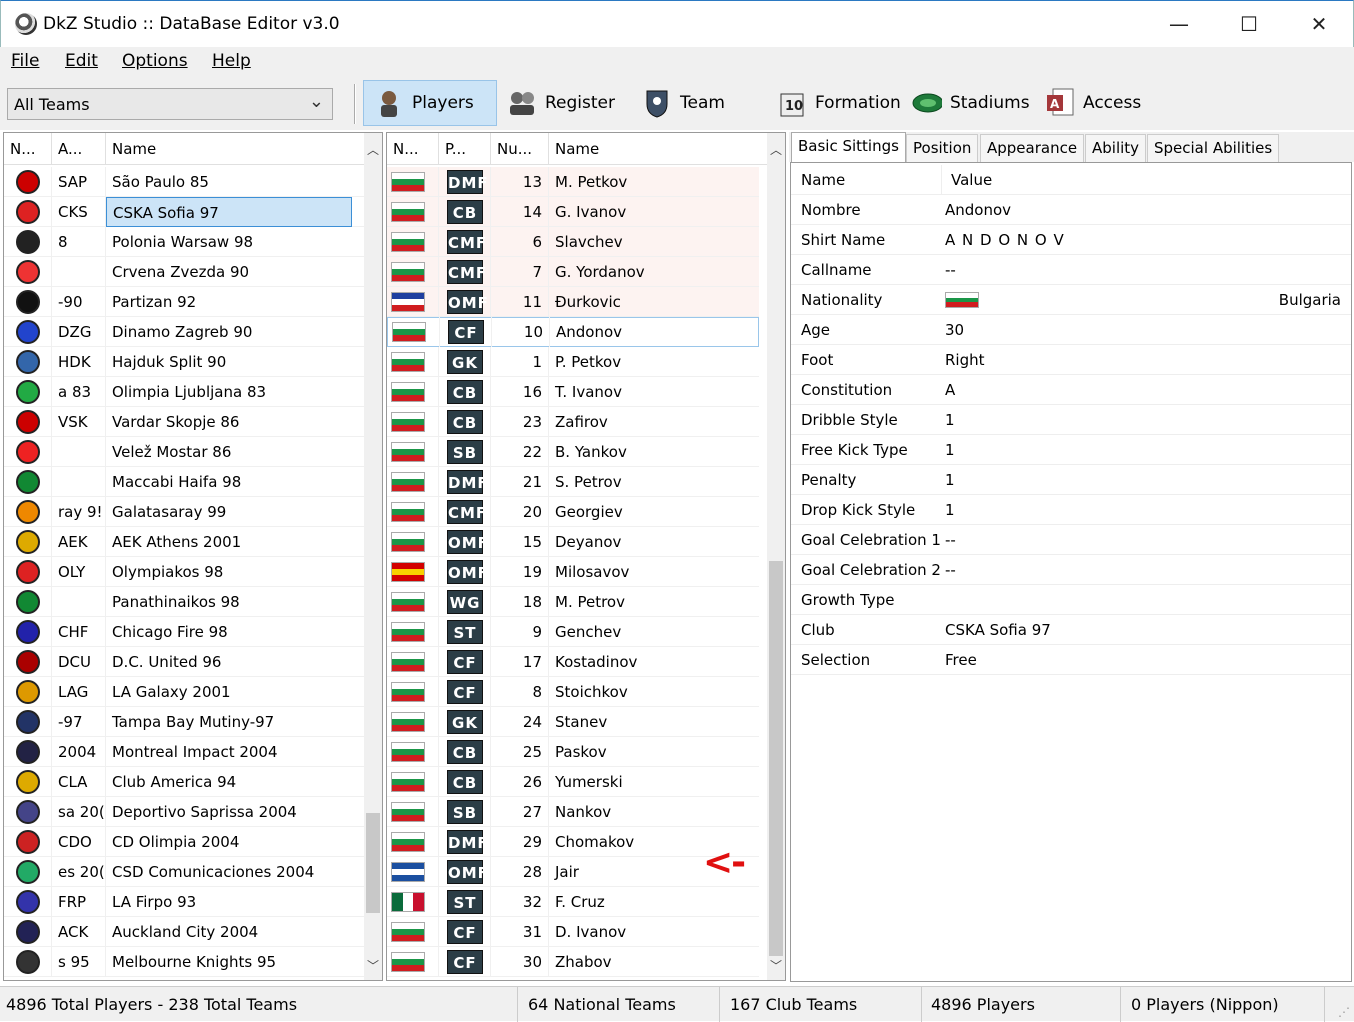  What do you see at coordinates (839, 103) in the screenshot?
I see `formation-button: 10 Formation` at bounding box center [839, 103].